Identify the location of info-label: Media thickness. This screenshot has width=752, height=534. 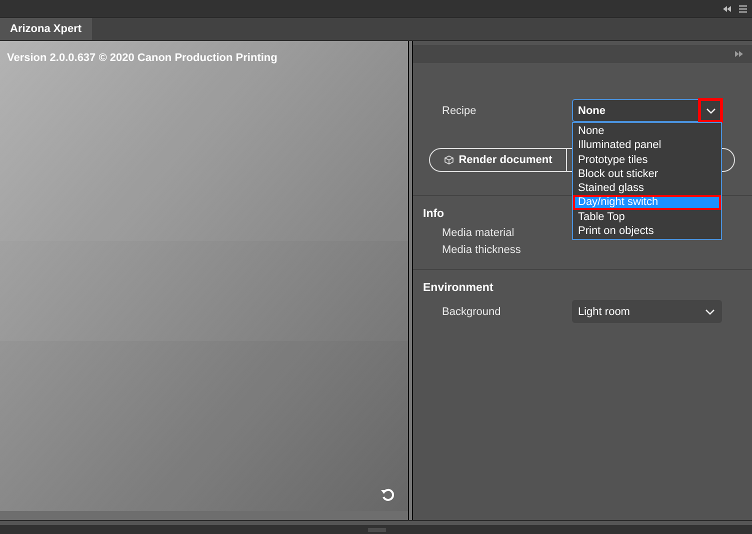
(481, 250).